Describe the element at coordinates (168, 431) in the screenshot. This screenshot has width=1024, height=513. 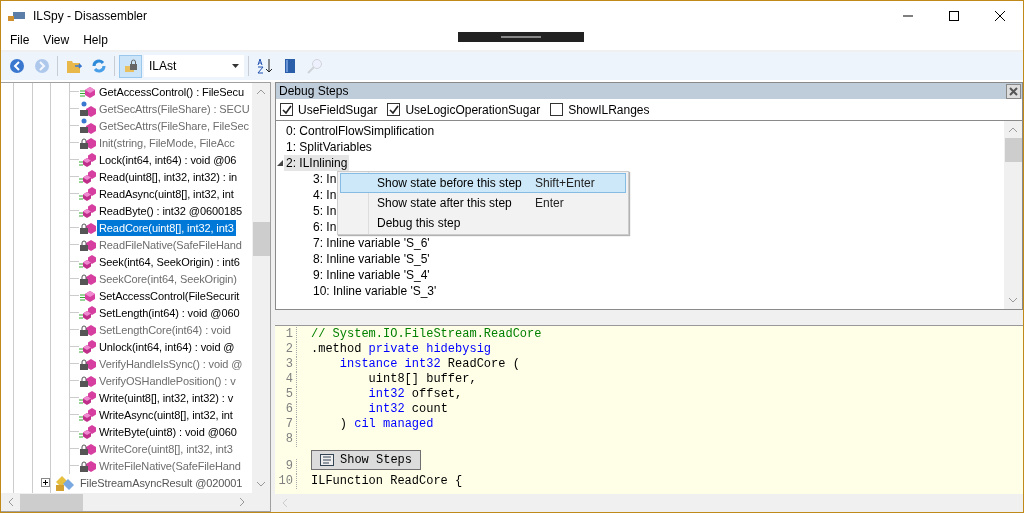
I see `tree-item: WriteByte(uint8) : void @060` at that location.